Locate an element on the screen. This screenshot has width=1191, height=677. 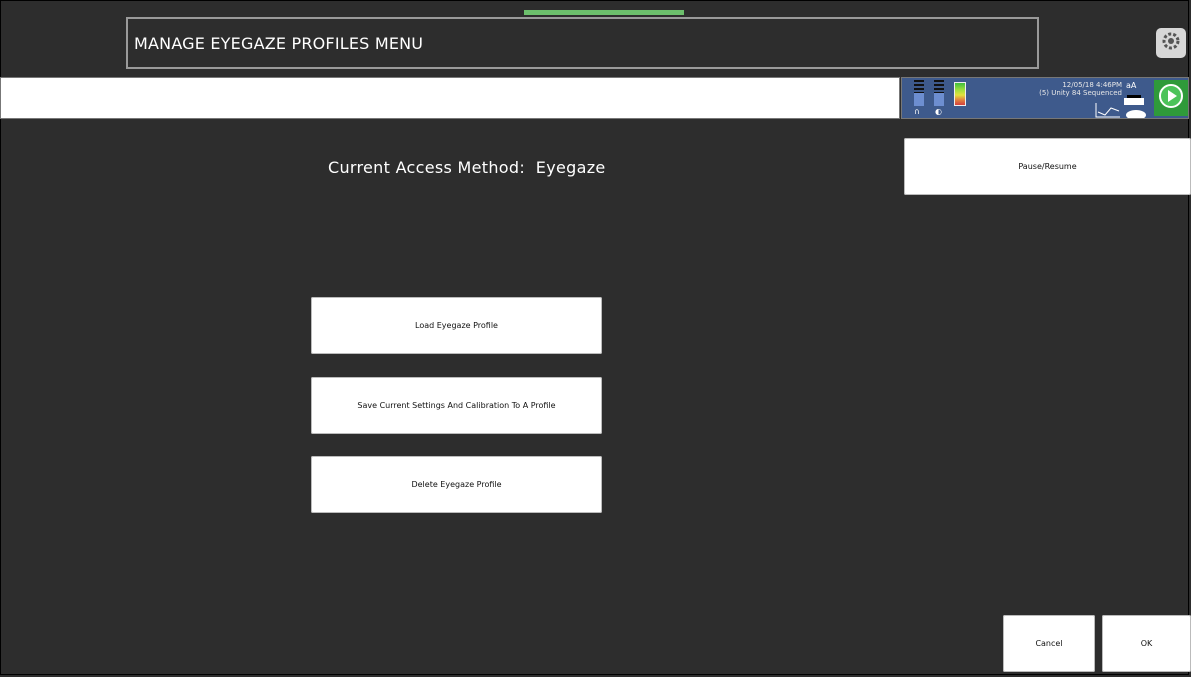
message-window is located at coordinates (450, 98).